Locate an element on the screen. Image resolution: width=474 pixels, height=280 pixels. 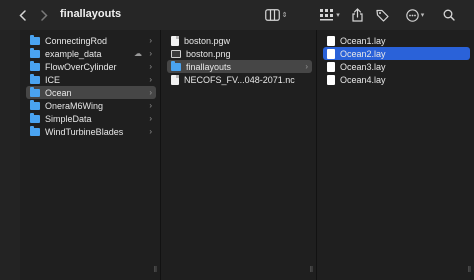
image-icon is located at coordinates (176, 53).